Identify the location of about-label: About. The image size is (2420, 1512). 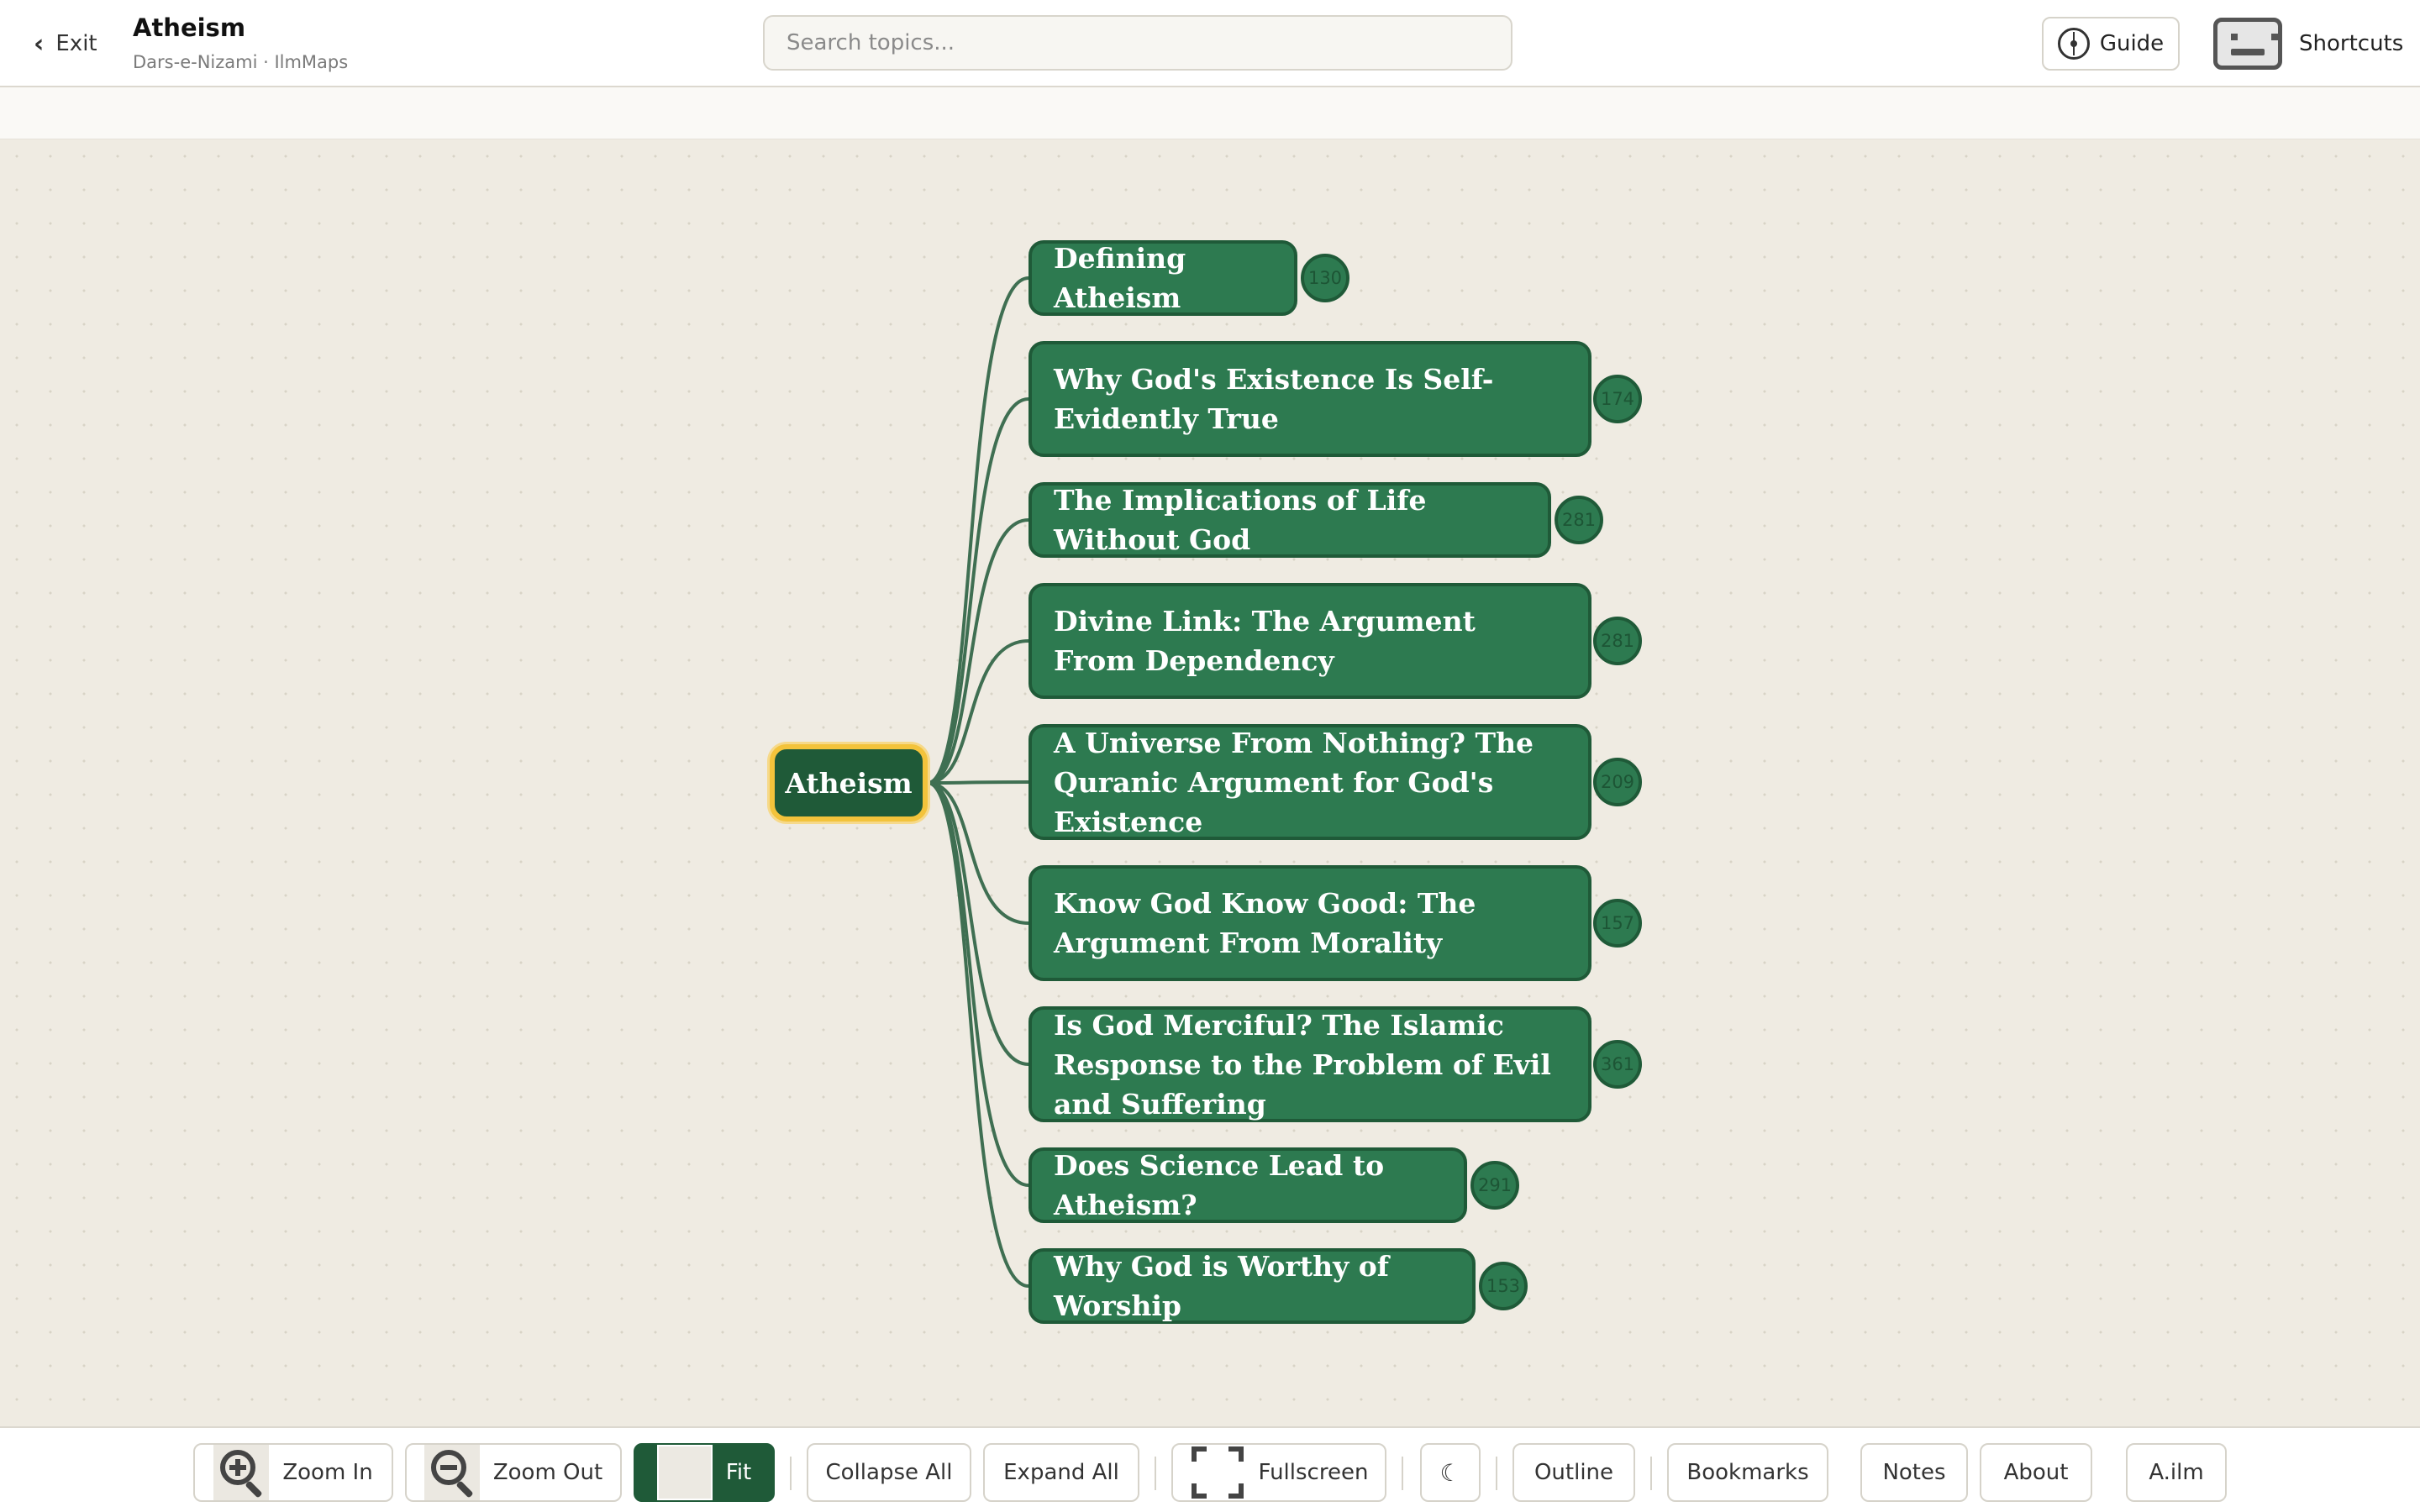
(2036, 1472).